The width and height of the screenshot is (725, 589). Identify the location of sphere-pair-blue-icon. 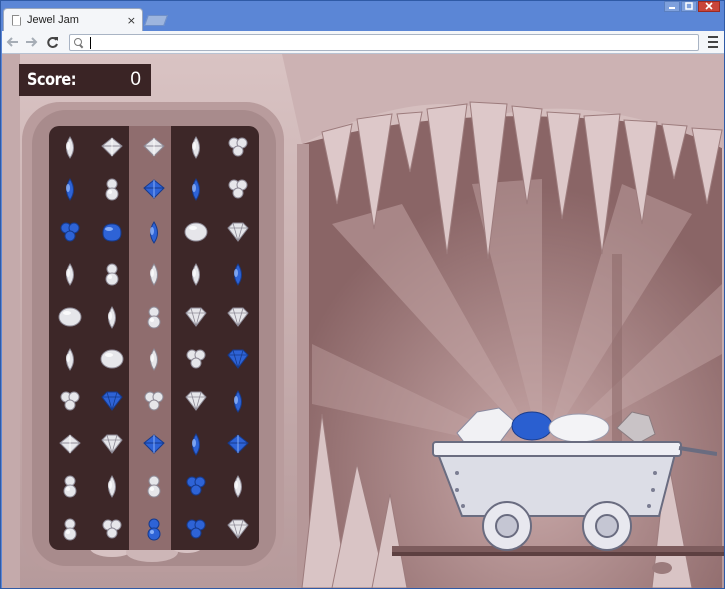
(154, 529).